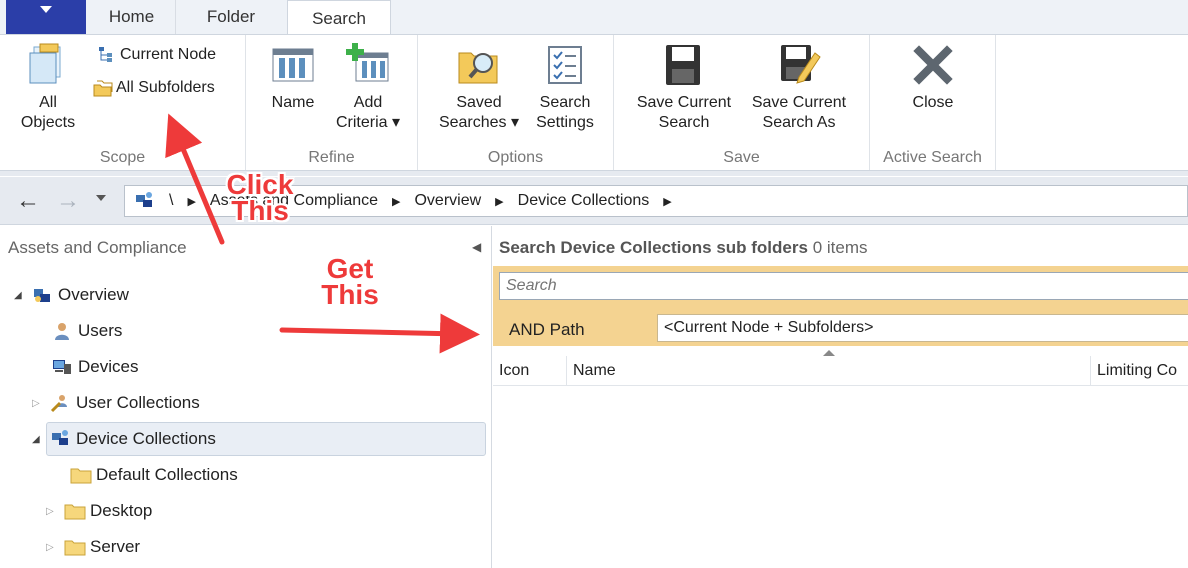  I want to click on computer-icon, so click(62, 367).